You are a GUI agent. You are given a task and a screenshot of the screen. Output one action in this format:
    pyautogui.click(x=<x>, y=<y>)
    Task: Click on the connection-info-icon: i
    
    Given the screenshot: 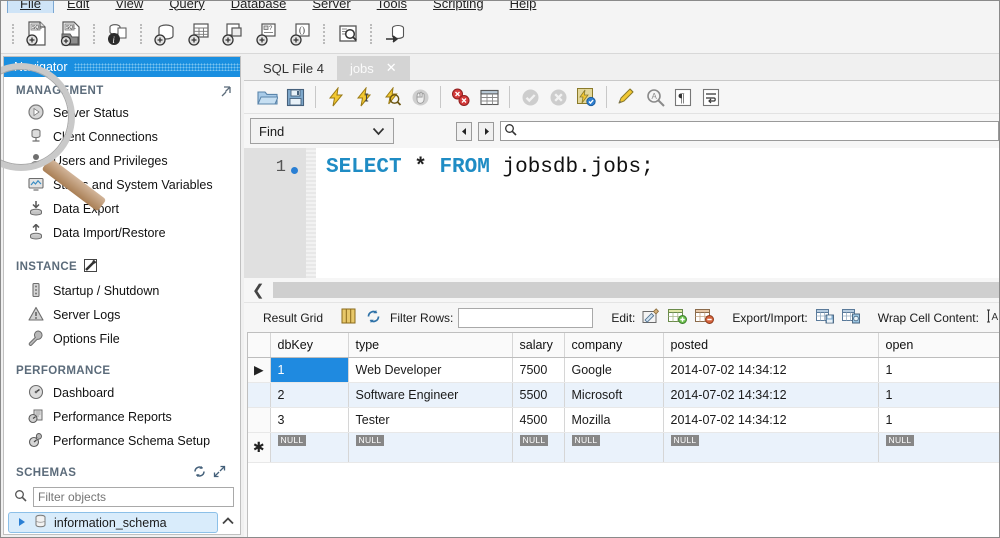 What is the action you would take?
    pyautogui.click(x=118, y=34)
    